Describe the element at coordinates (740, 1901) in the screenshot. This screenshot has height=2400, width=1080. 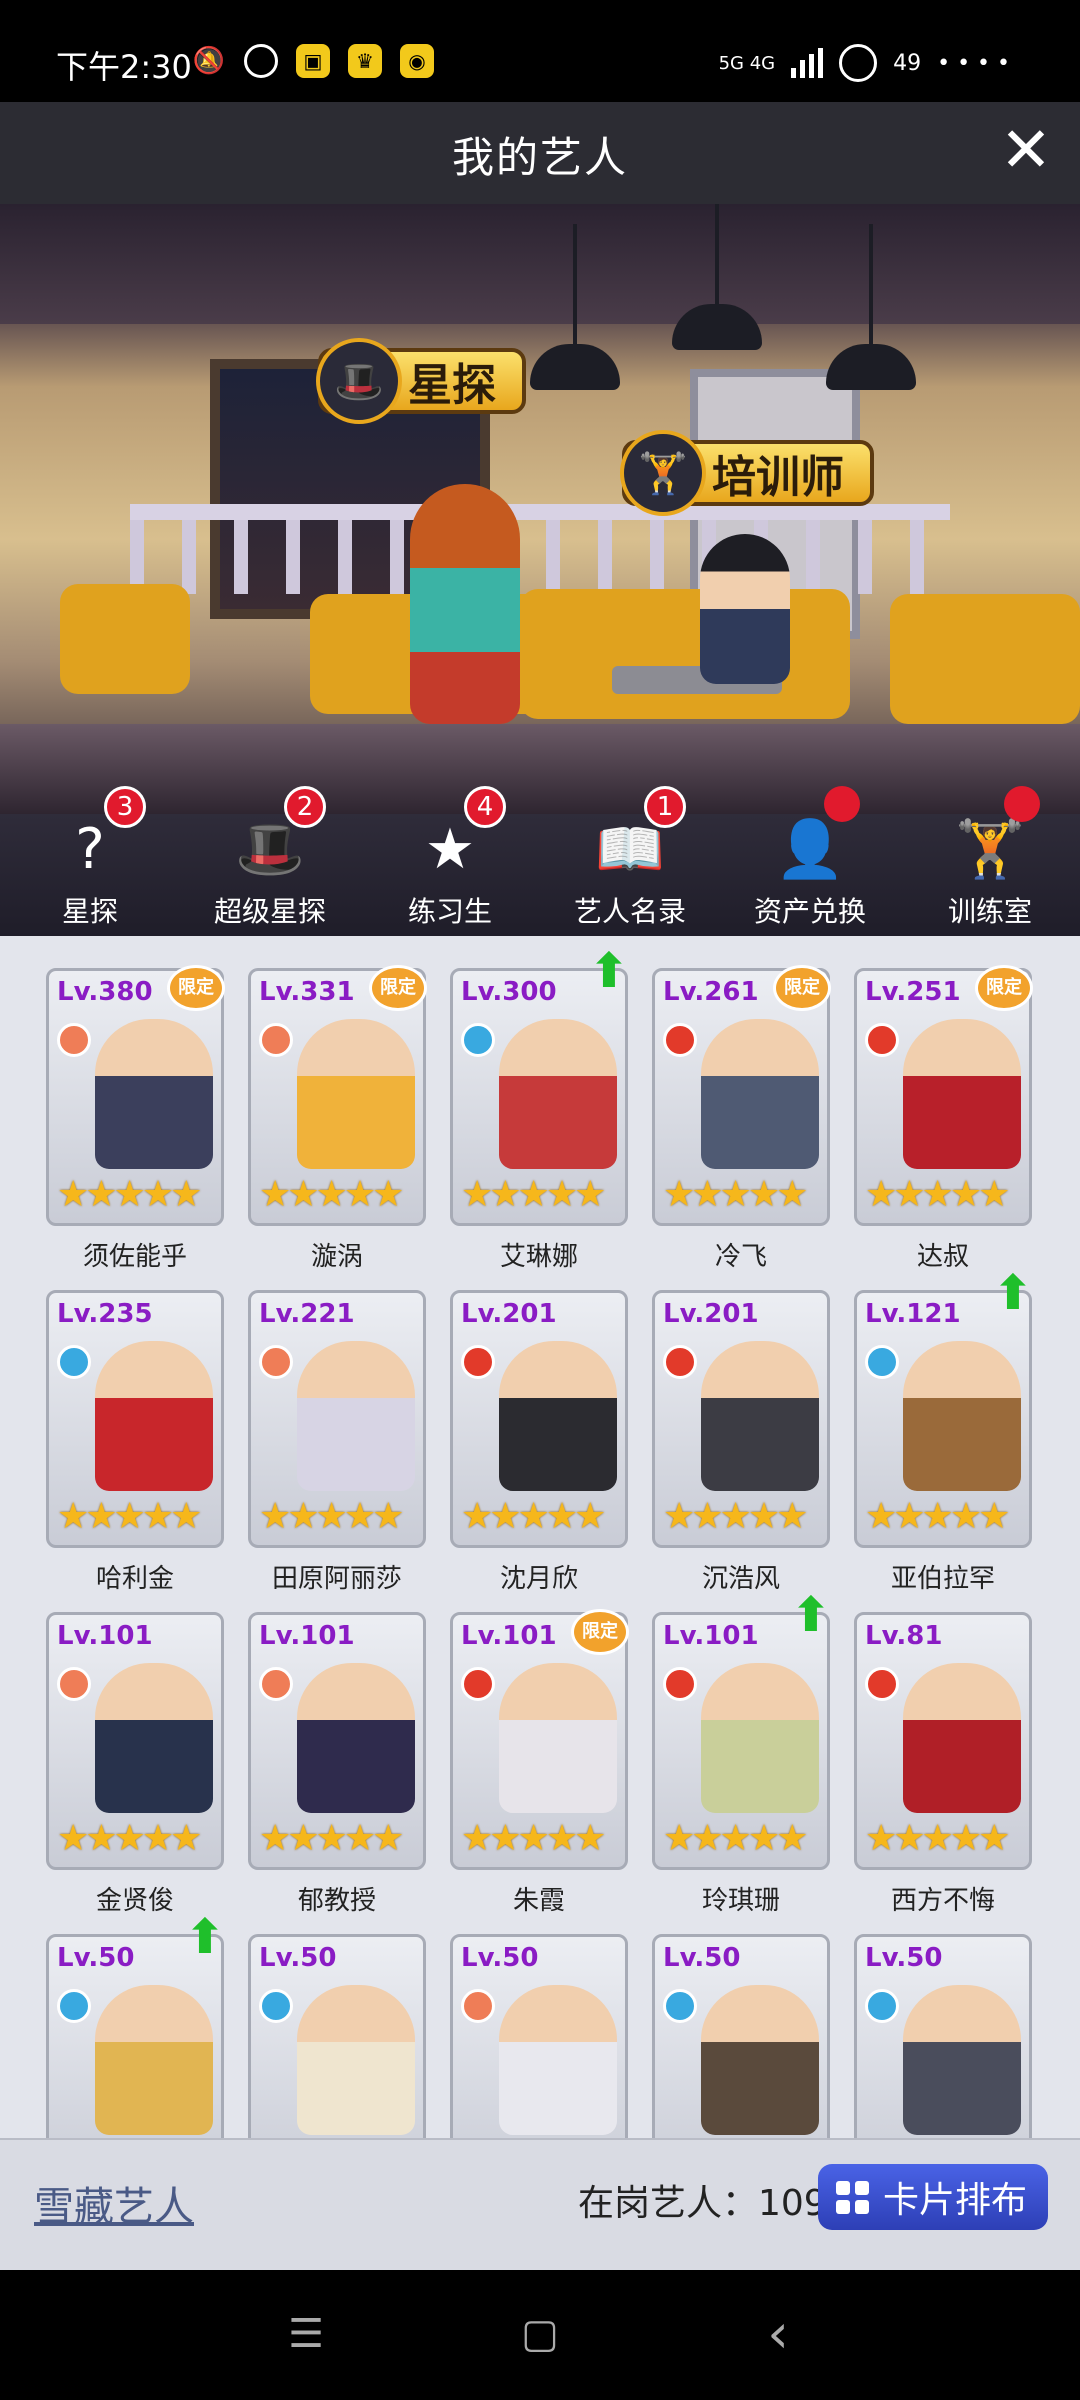
I see `artist-name: 玲琪珊` at that location.